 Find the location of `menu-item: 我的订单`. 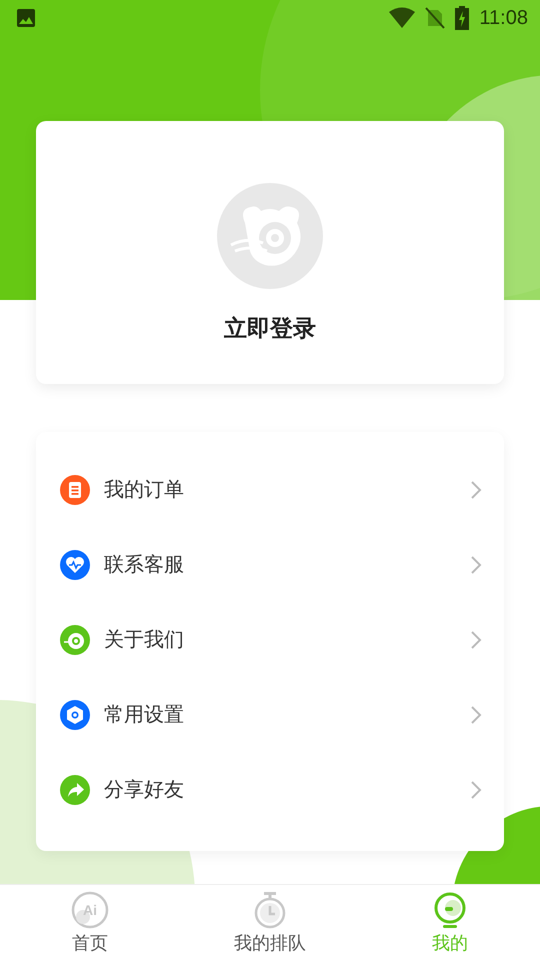

menu-item: 我的订单 is located at coordinates (270, 489).